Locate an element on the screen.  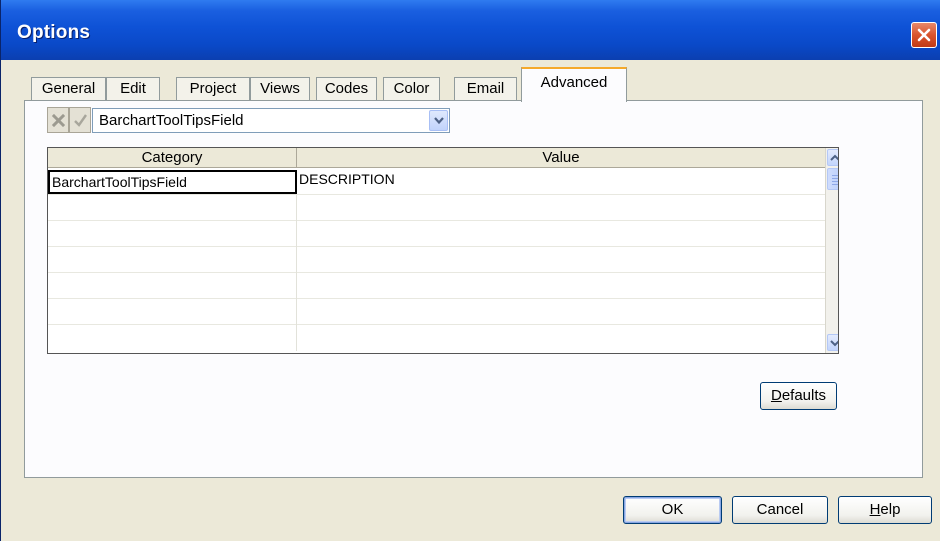
x-icon is located at coordinates (58, 120).